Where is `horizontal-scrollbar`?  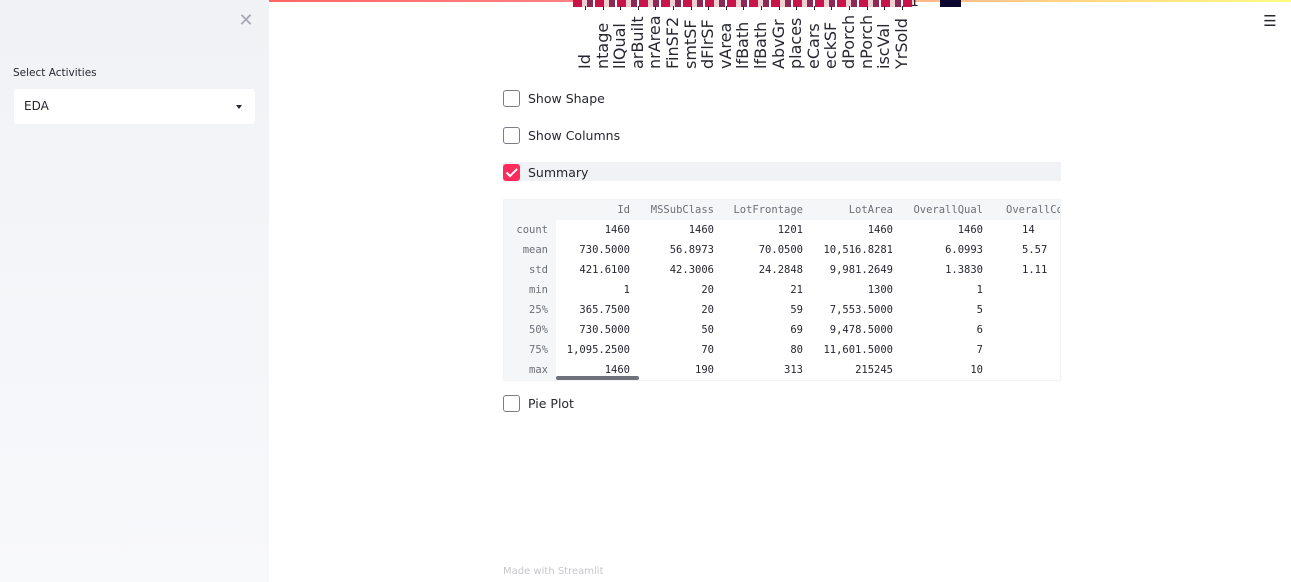 horizontal-scrollbar is located at coordinates (597, 378).